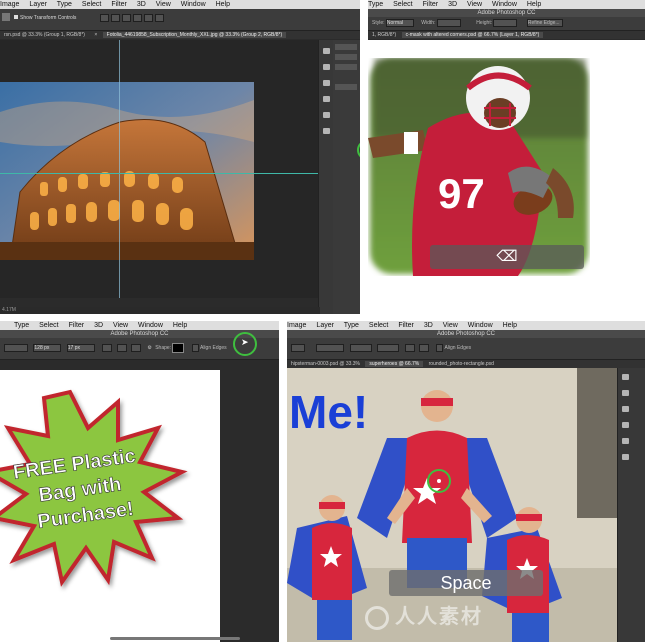 This screenshot has width=645, height=642. Describe the element at coordinates (149, 348) in the screenshot. I see `gear-icon: ⚙` at that location.